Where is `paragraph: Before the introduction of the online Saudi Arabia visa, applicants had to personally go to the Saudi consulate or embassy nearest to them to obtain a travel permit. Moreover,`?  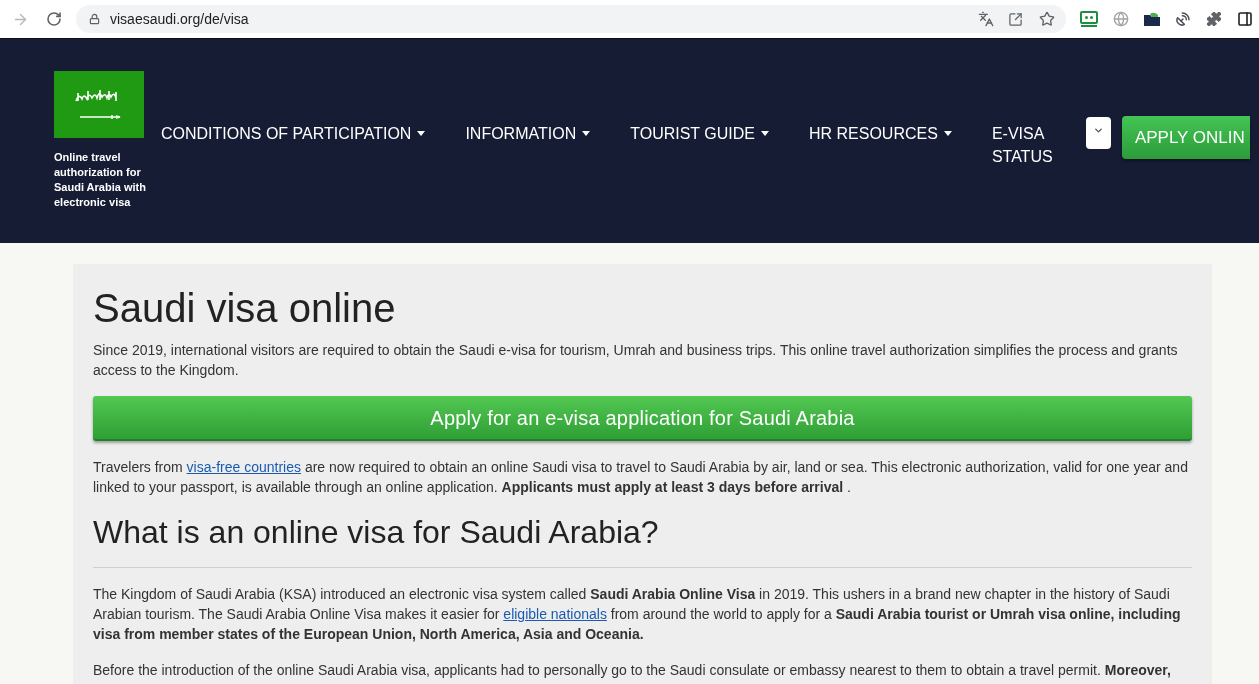
paragraph: Before the introduction of the online Saudi Arabia visa, applicants had to personally go to the Saudi consulate or embassy nearest to them to obtain a travel permit. Moreover, is located at coordinates (632, 670).